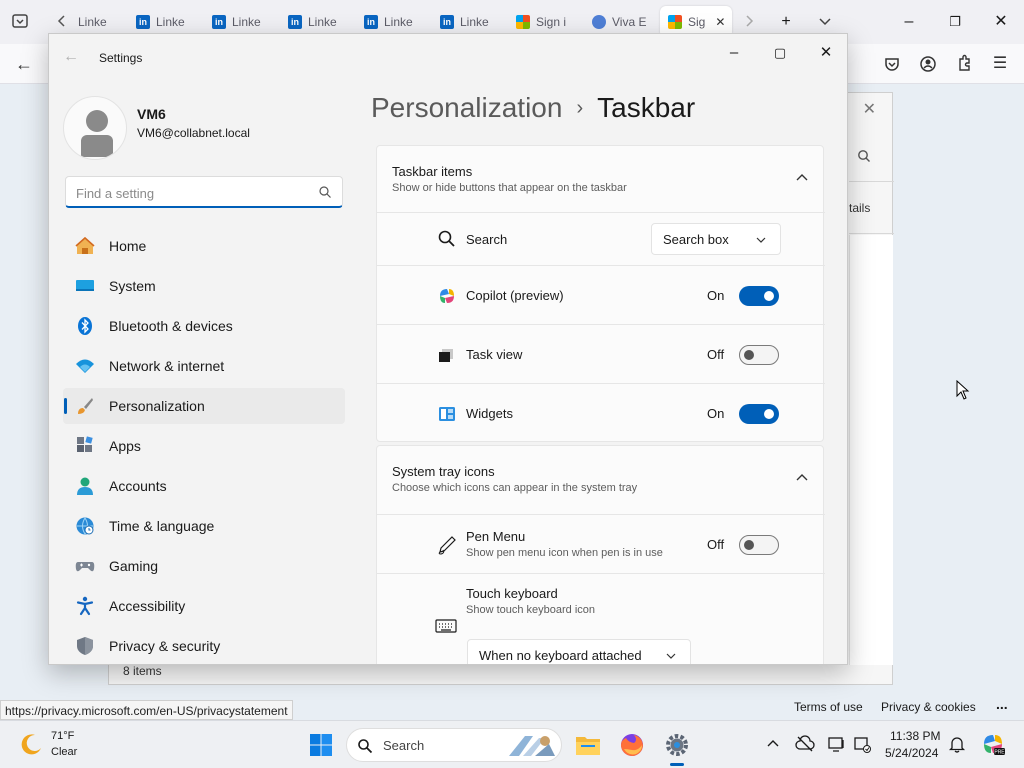 The height and width of the screenshot is (768, 1024). I want to click on task-view-toggle, so click(759, 355).